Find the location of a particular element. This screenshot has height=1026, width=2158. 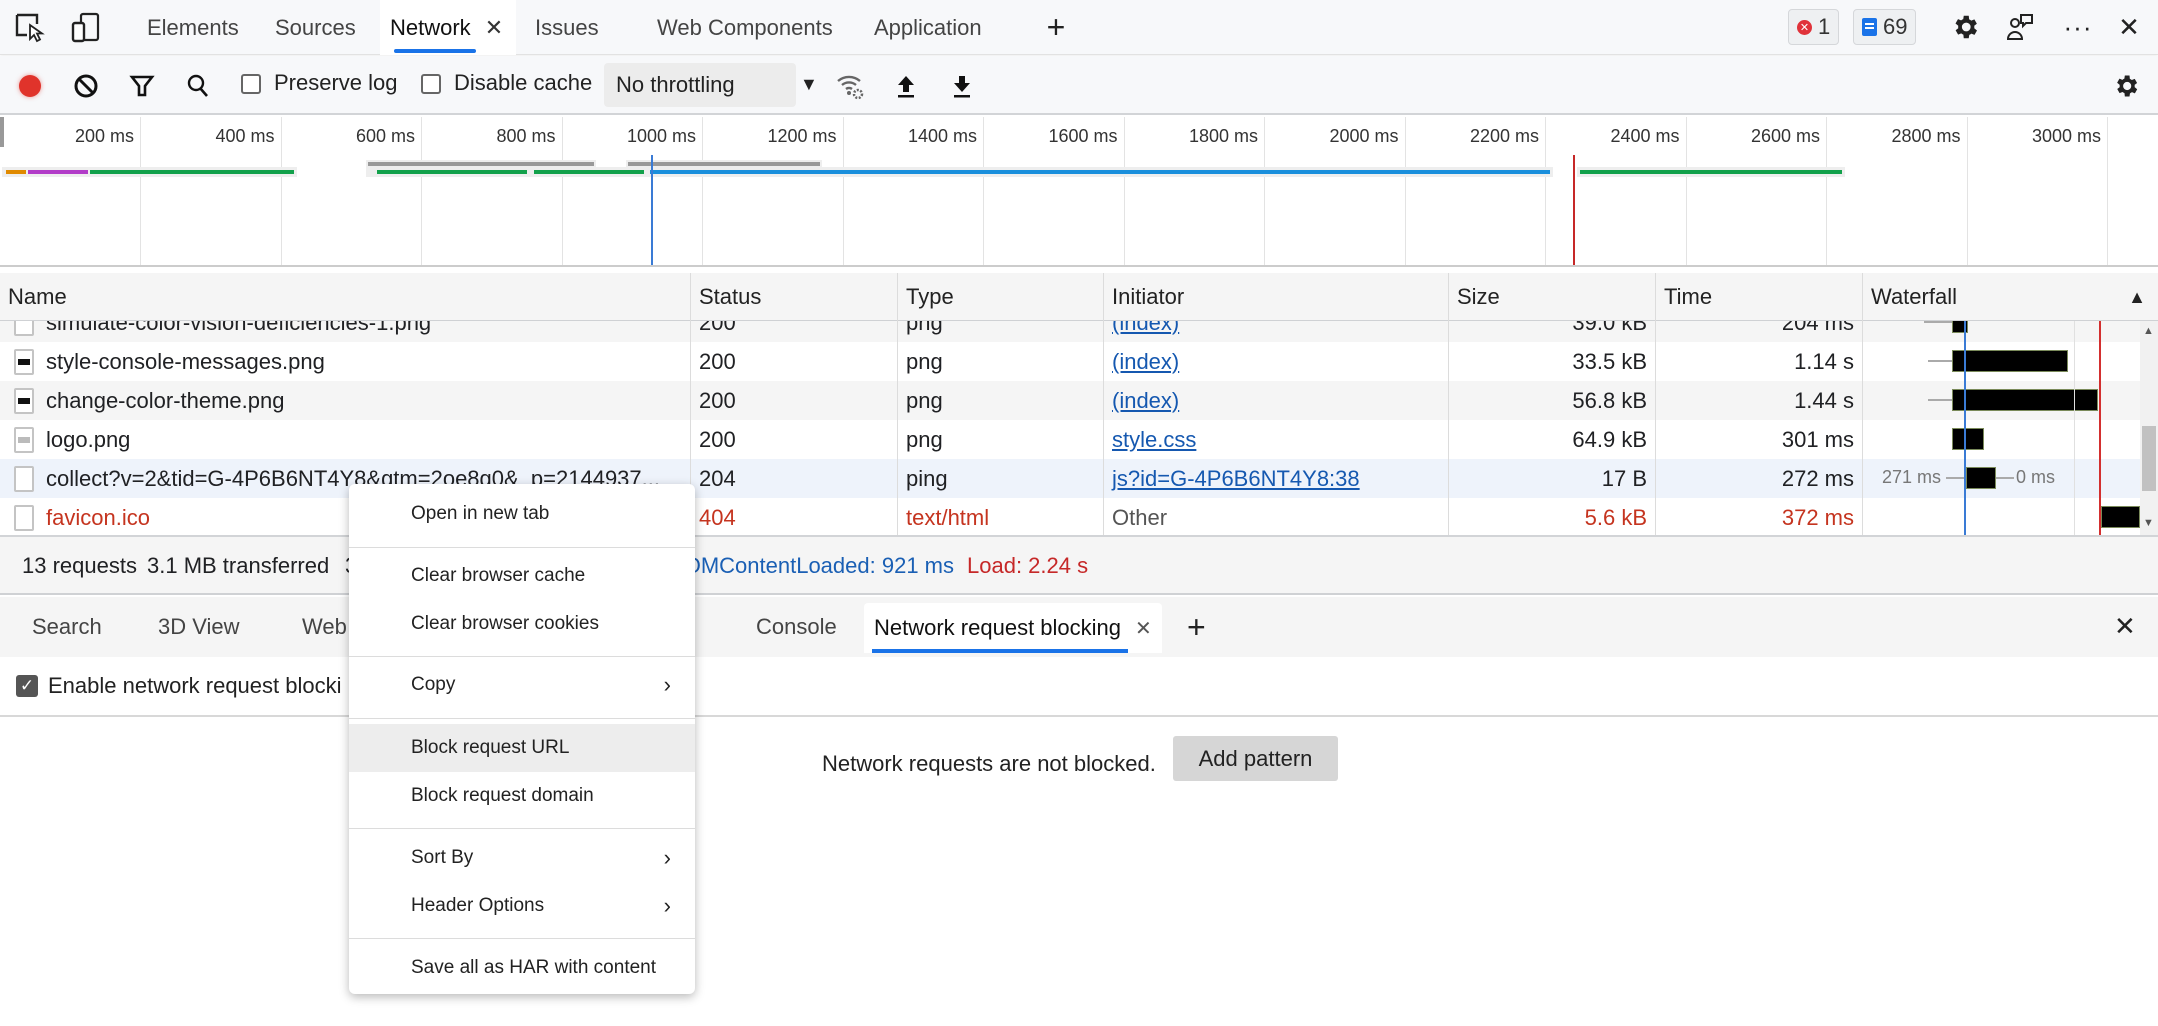

throttling-select: No throttling is located at coordinates (700, 85).